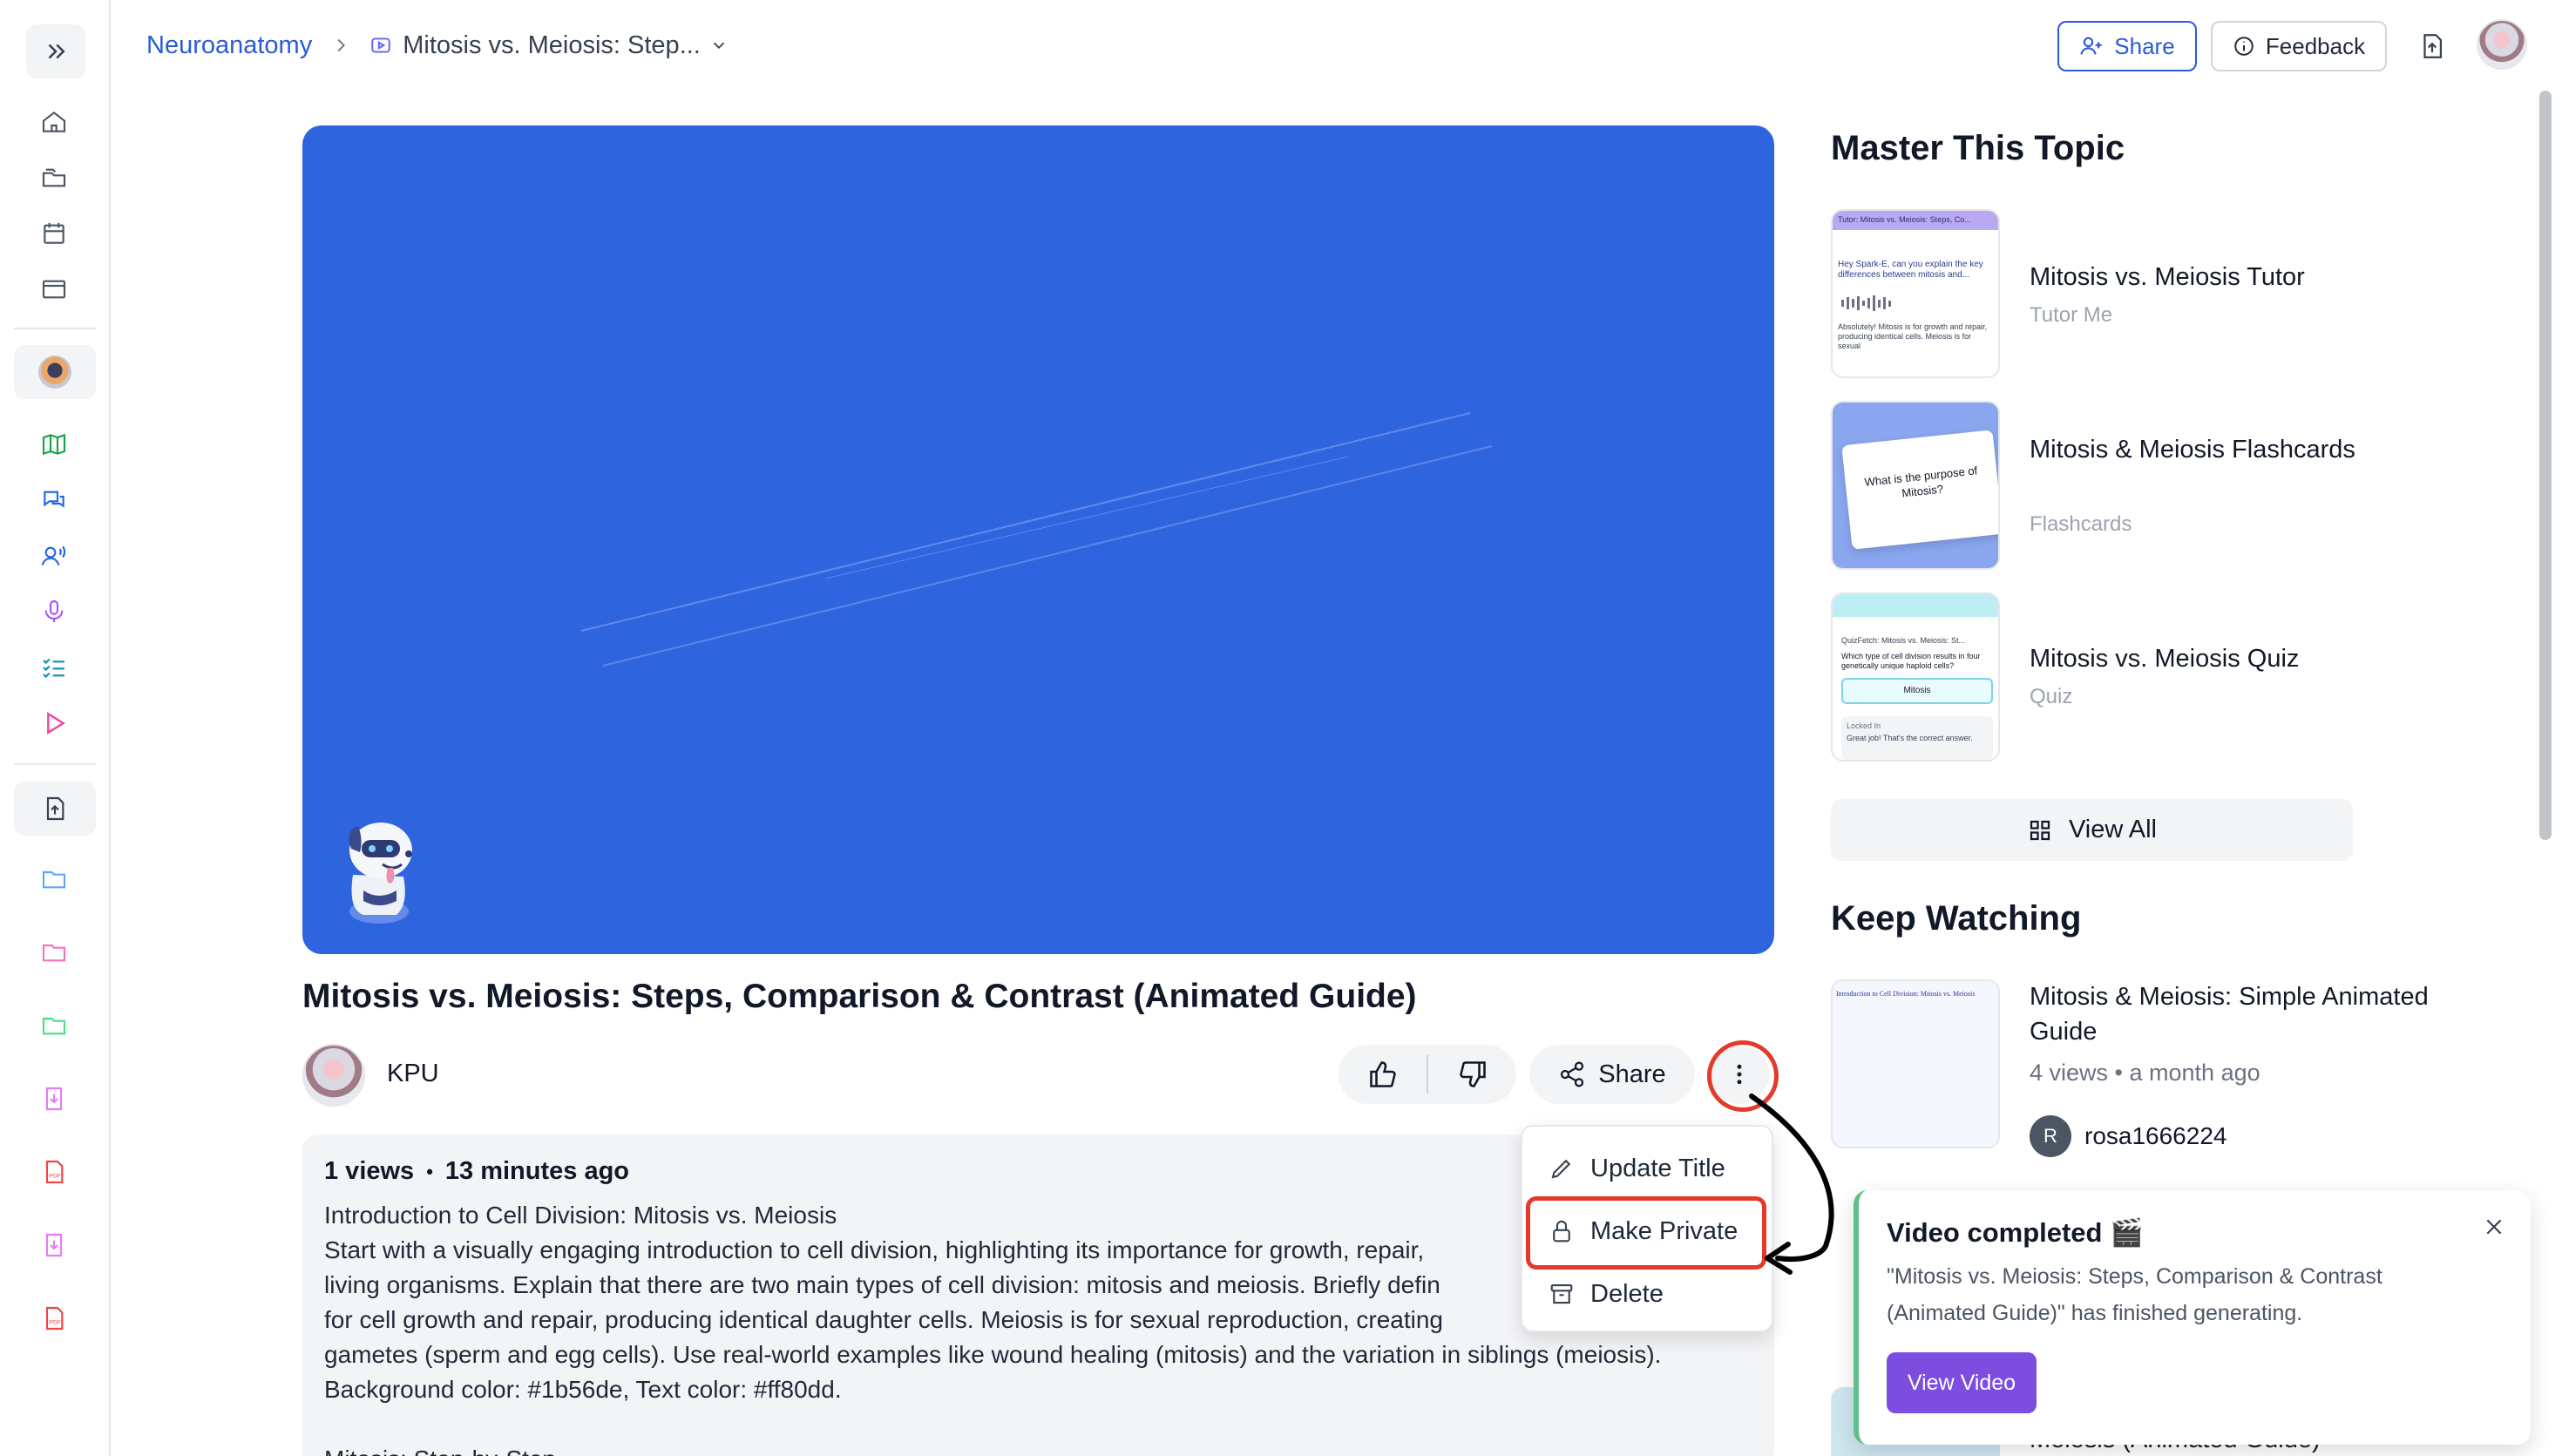 Image resolution: width=2562 pixels, height=1456 pixels. I want to click on home-nav-button, so click(54, 122).